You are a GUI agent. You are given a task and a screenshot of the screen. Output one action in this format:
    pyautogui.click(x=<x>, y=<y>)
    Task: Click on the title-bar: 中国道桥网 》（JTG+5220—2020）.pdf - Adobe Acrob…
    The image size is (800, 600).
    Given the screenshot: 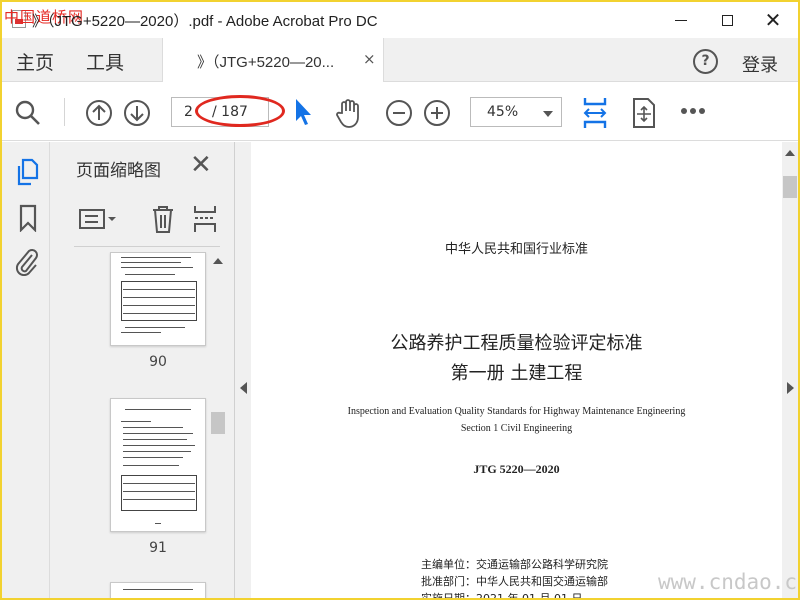 What is the action you would take?
    pyautogui.click(x=400, y=20)
    